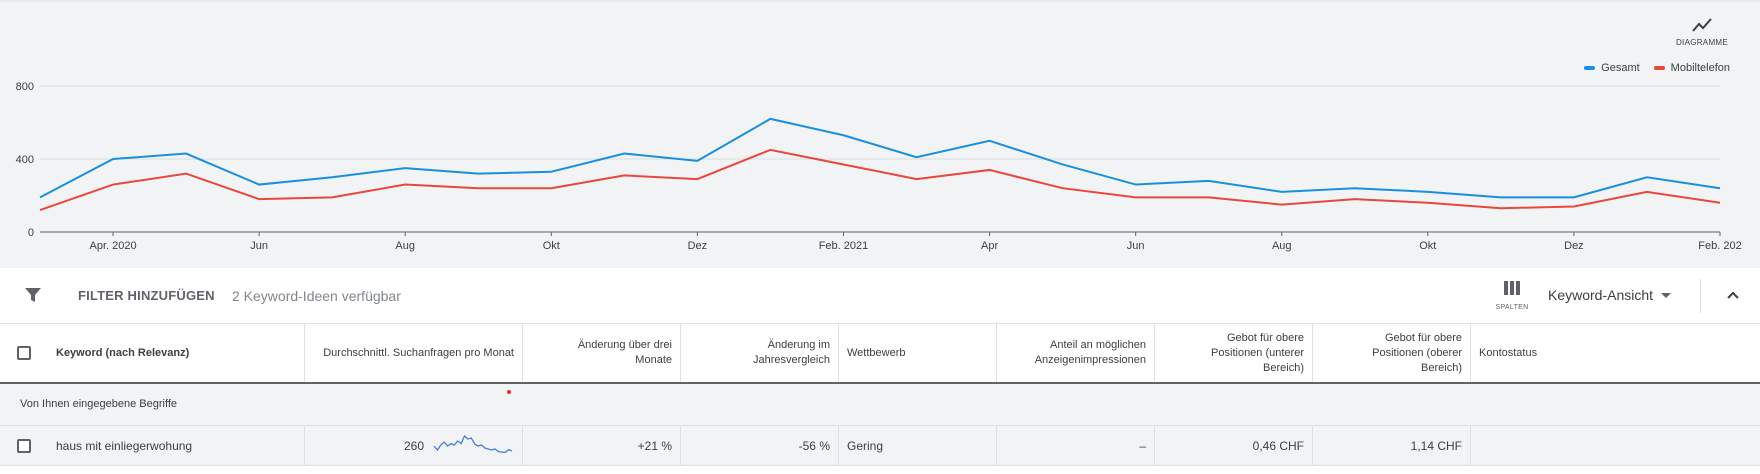  Describe the element at coordinates (844, 246) in the screenshot. I see `x-tick-label: Feb. 2021` at that location.